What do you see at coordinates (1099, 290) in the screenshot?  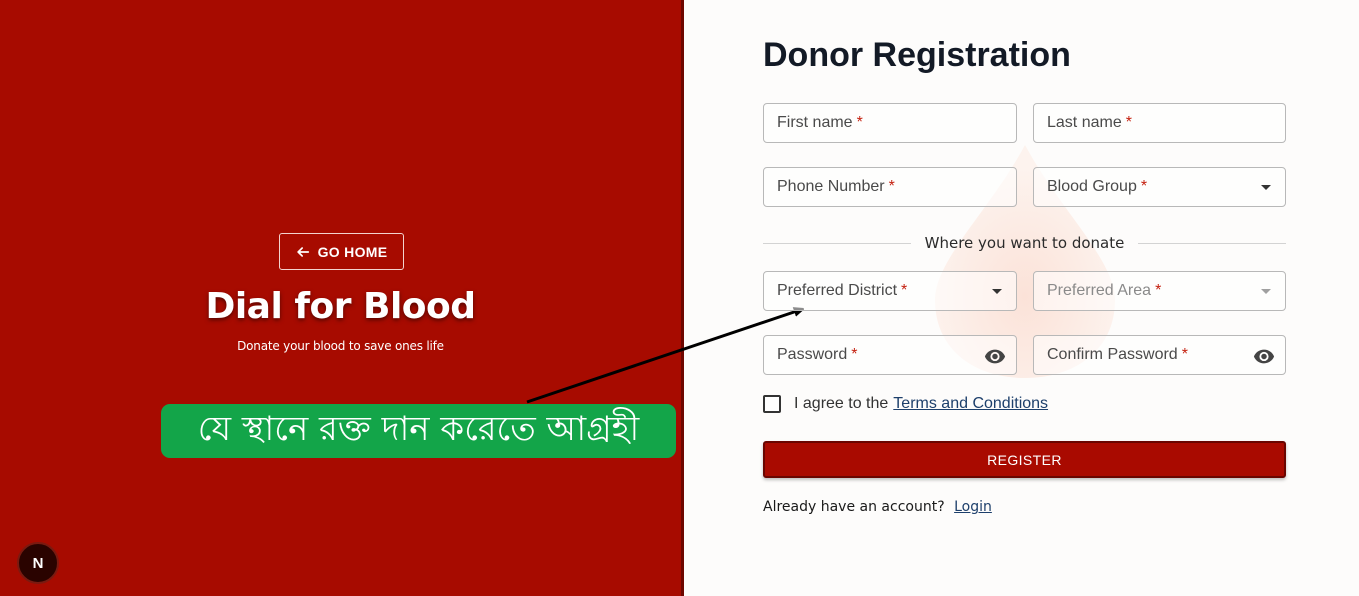 I see `preferred-area-label: Preferred Area` at bounding box center [1099, 290].